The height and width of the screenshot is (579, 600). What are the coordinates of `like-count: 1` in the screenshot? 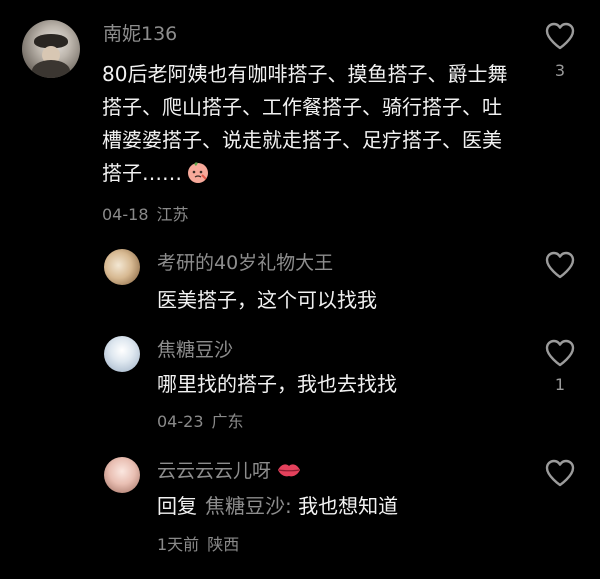 It's located at (560, 384).